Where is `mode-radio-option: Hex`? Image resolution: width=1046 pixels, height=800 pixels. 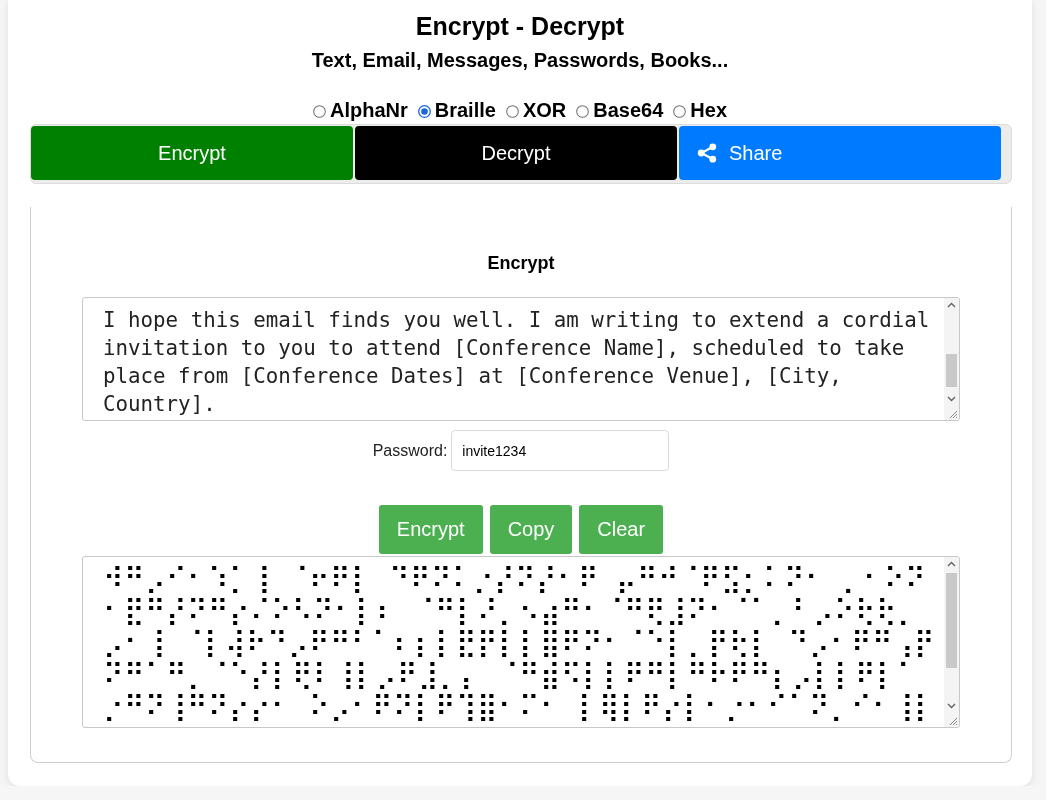 mode-radio-option: Hex is located at coordinates (700, 110).